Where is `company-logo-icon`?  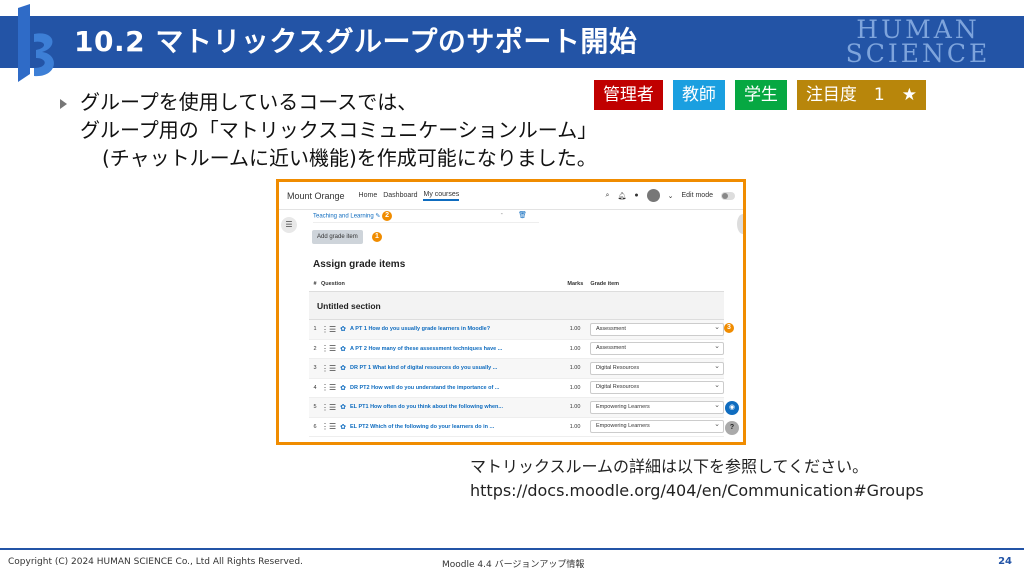 company-logo-icon is located at coordinates (36, 43).